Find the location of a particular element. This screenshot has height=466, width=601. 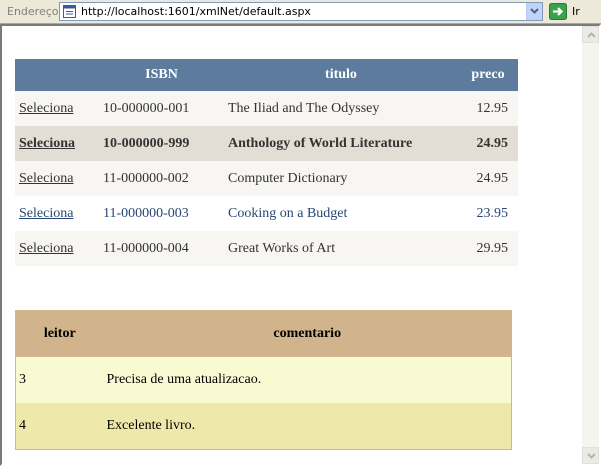

header-titulo: titulo is located at coordinates (341, 75).